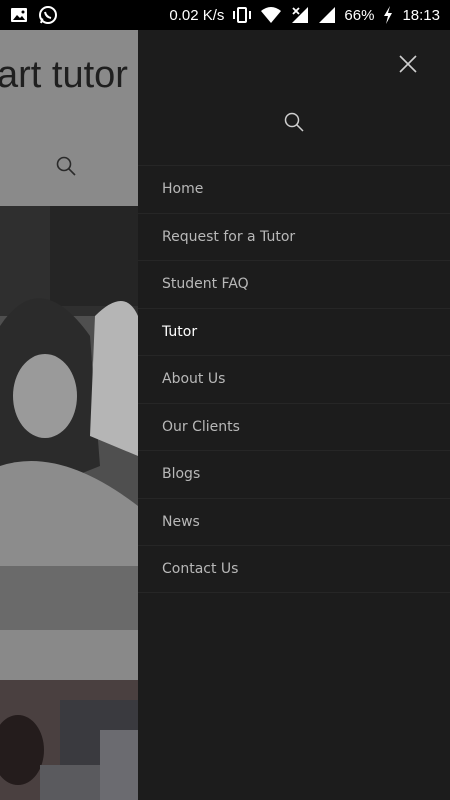  I want to click on wifi-icon, so click(271, 15).